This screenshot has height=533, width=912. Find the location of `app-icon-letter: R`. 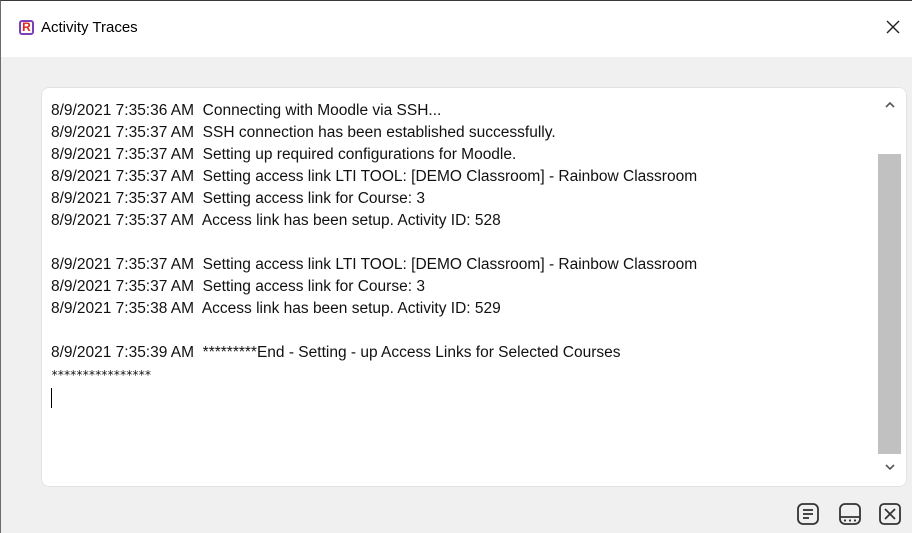

app-icon-letter: R is located at coordinates (26, 27).